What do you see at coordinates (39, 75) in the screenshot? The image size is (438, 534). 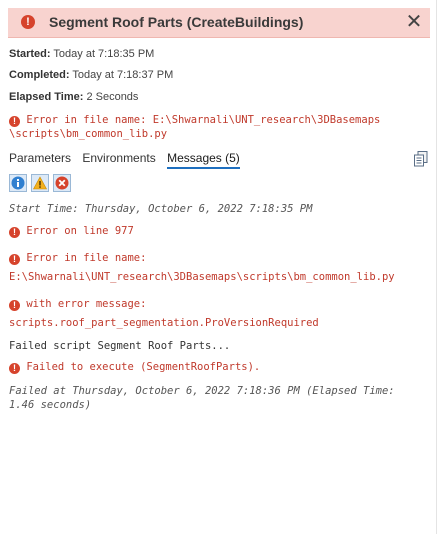 I see `completed-label: Completed:` at bounding box center [39, 75].